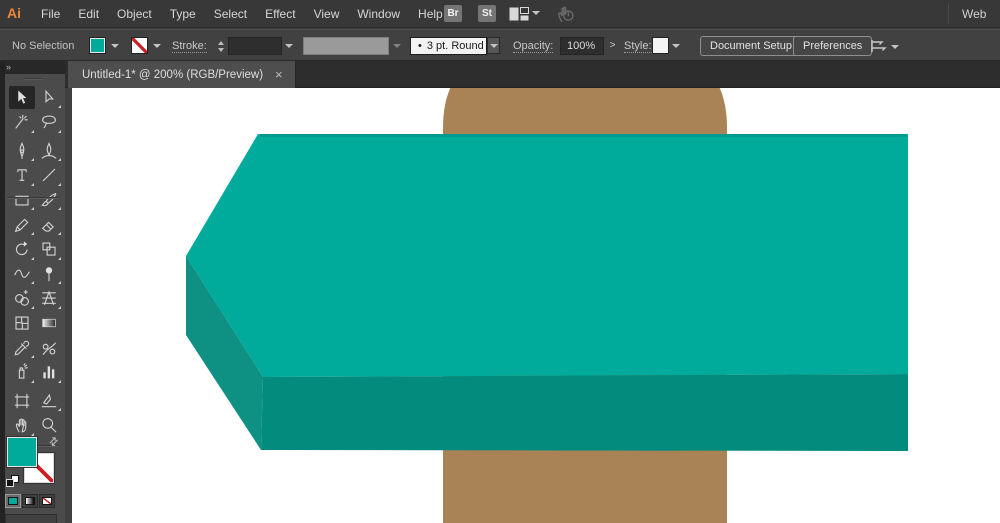 The height and width of the screenshot is (523, 1000). Describe the element at coordinates (134, 14) in the screenshot. I see `menu-object: Object` at that location.